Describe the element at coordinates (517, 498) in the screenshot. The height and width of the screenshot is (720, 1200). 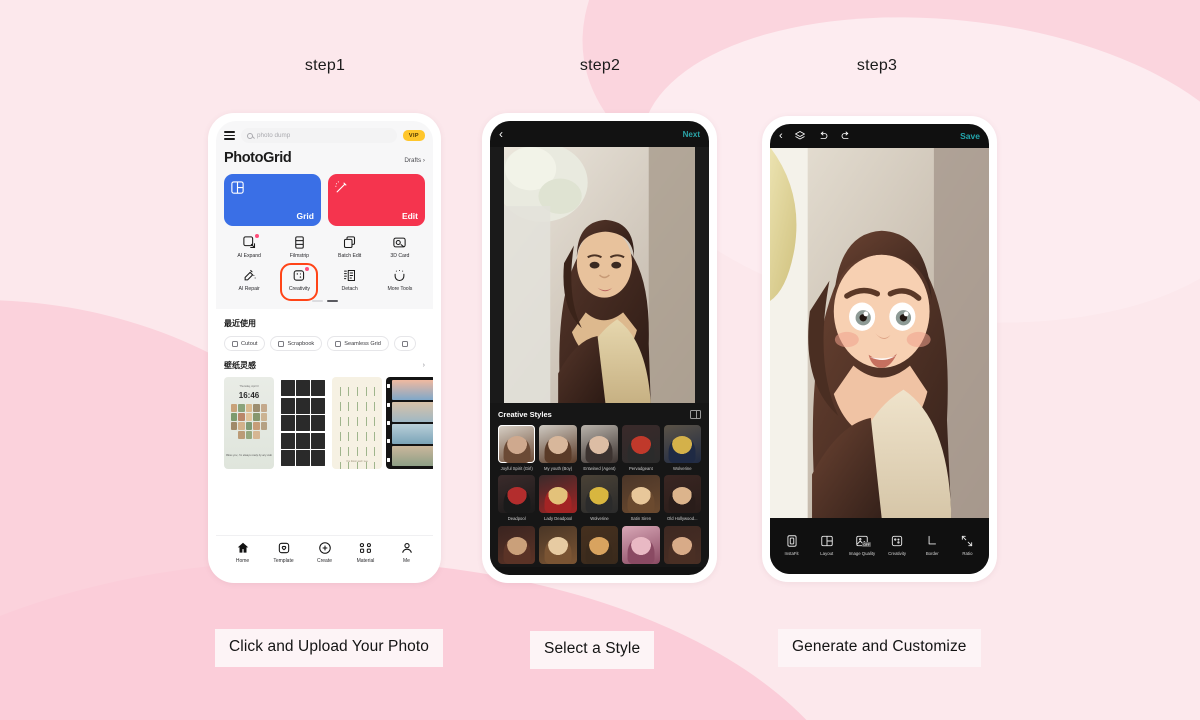
I see `style-card: Deadpool` at that location.